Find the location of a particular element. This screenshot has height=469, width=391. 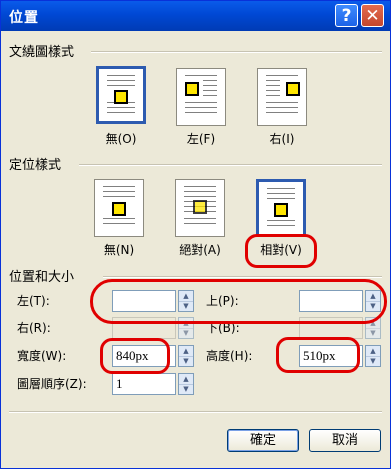

height-input: 510px is located at coordinates (331, 356).